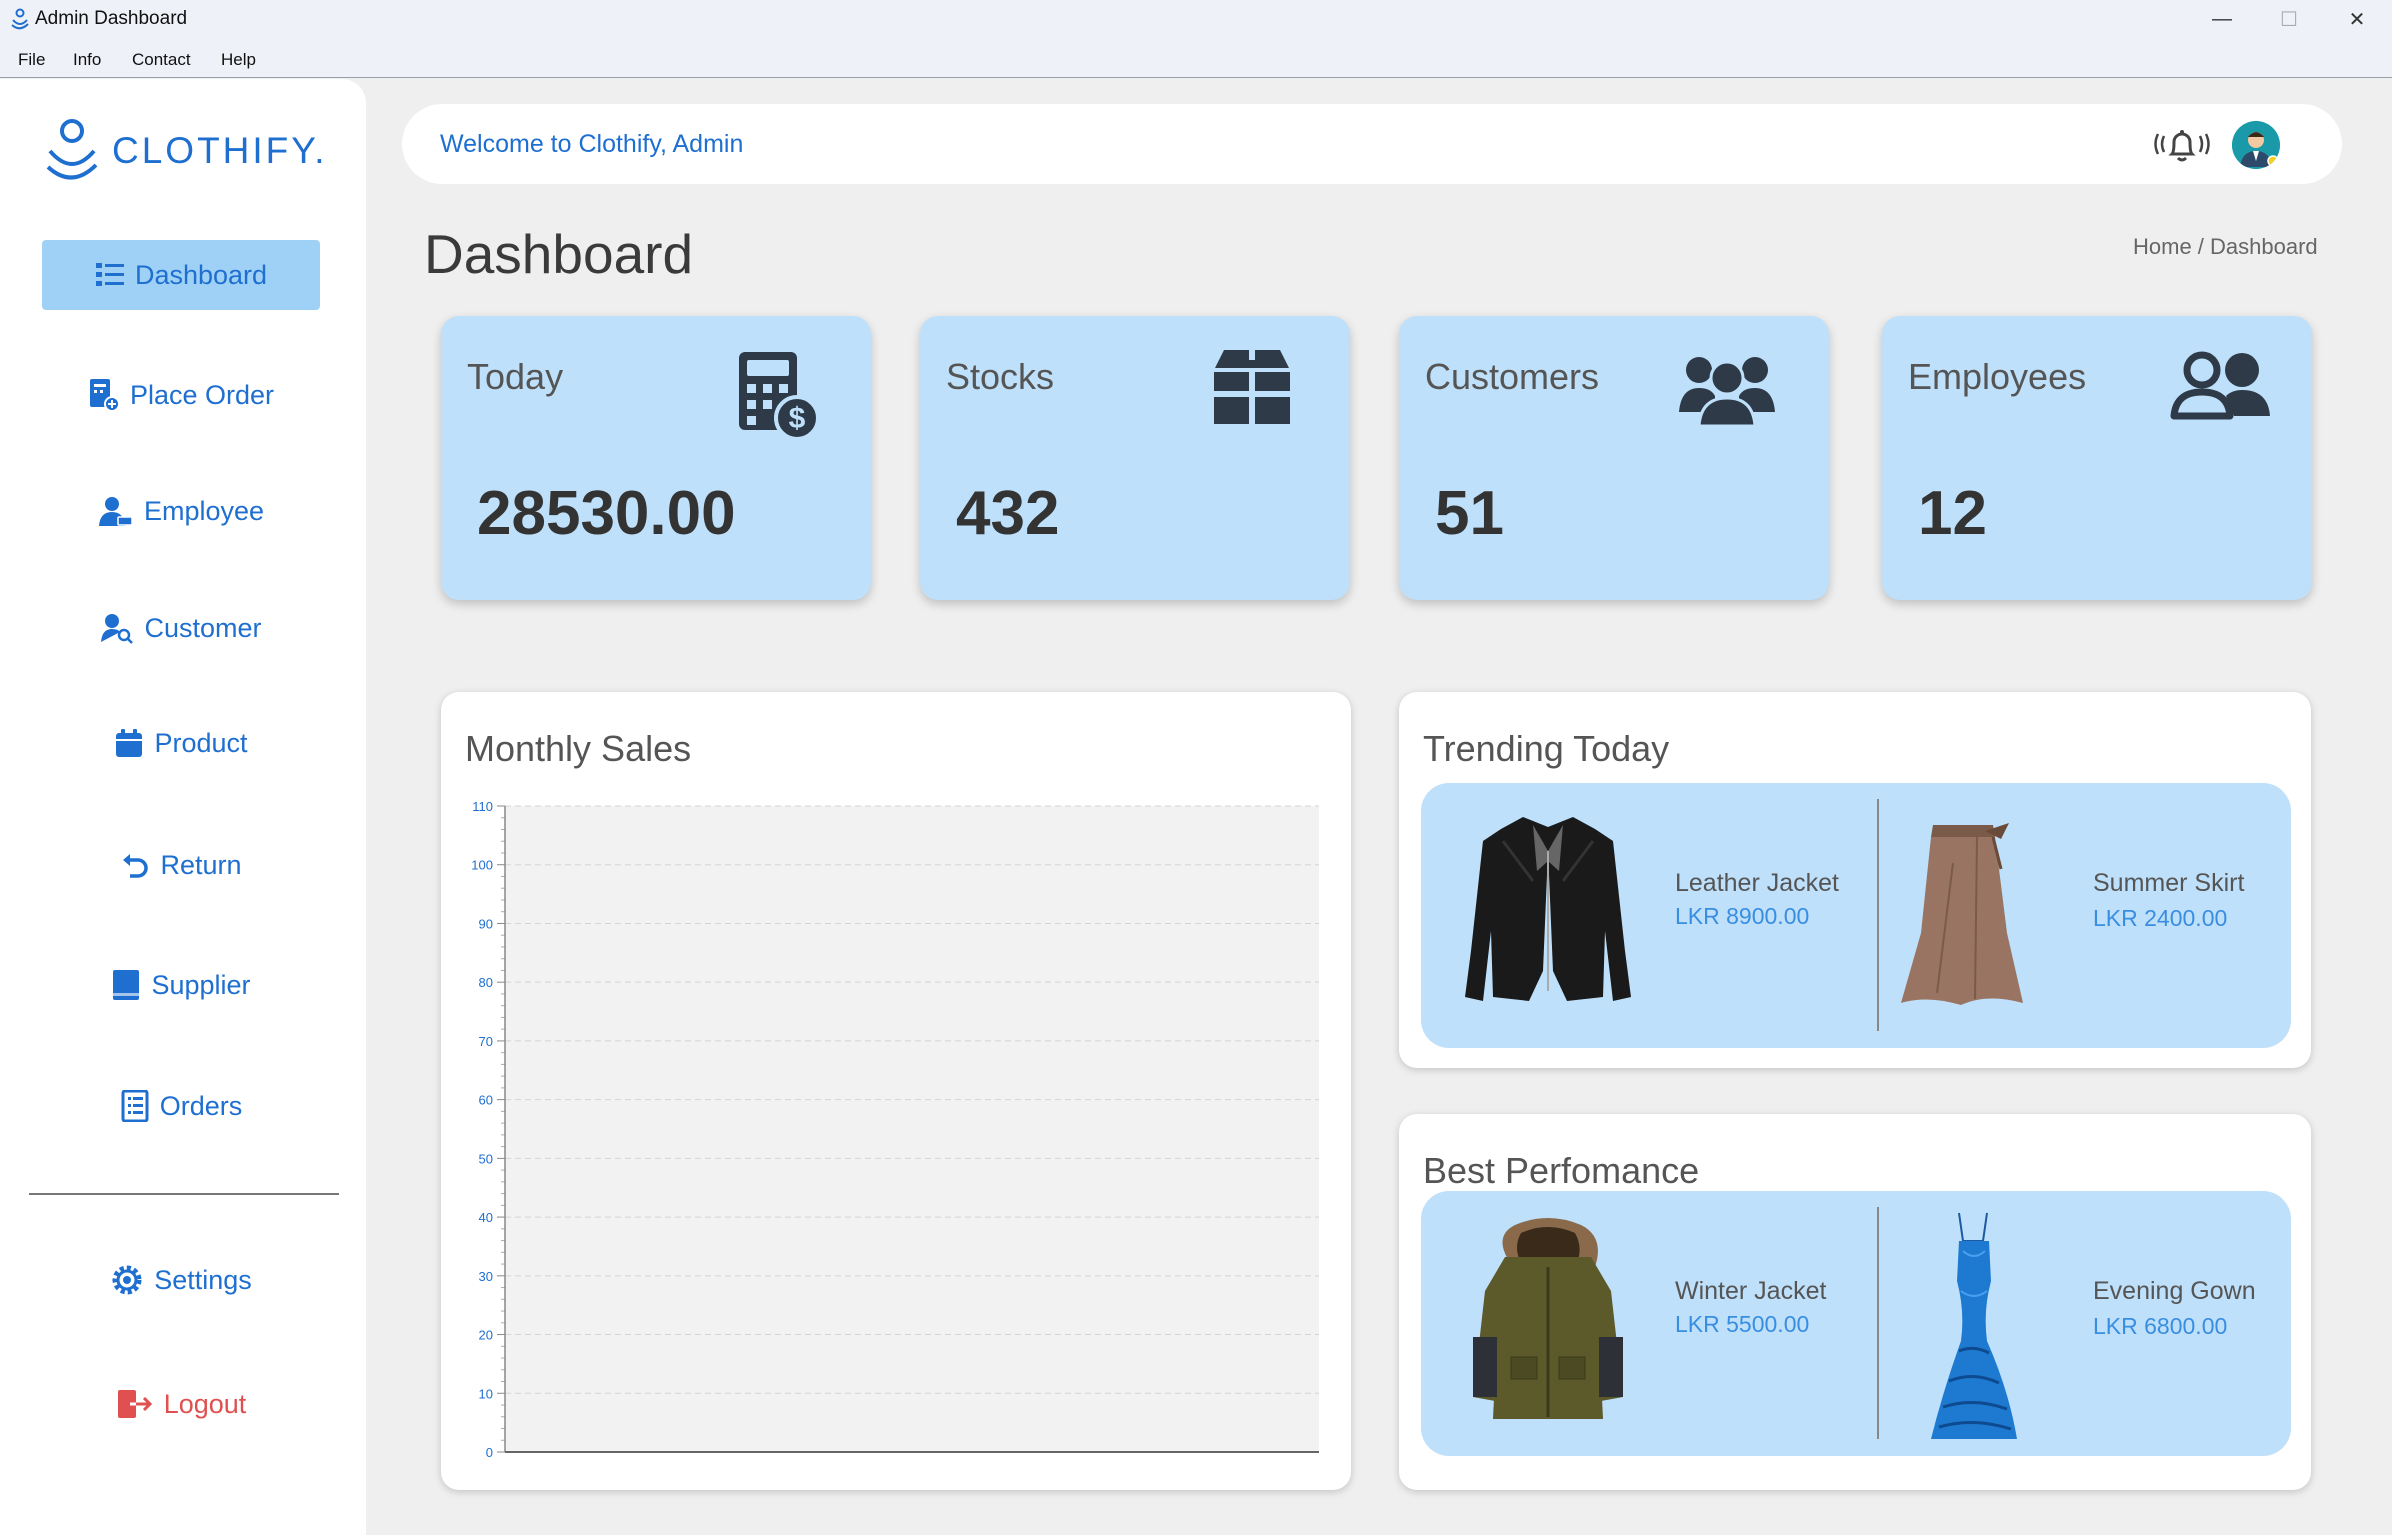 The image size is (2392, 1535). What do you see at coordinates (109, 274) in the screenshot?
I see `list-icon` at bounding box center [109, 274].